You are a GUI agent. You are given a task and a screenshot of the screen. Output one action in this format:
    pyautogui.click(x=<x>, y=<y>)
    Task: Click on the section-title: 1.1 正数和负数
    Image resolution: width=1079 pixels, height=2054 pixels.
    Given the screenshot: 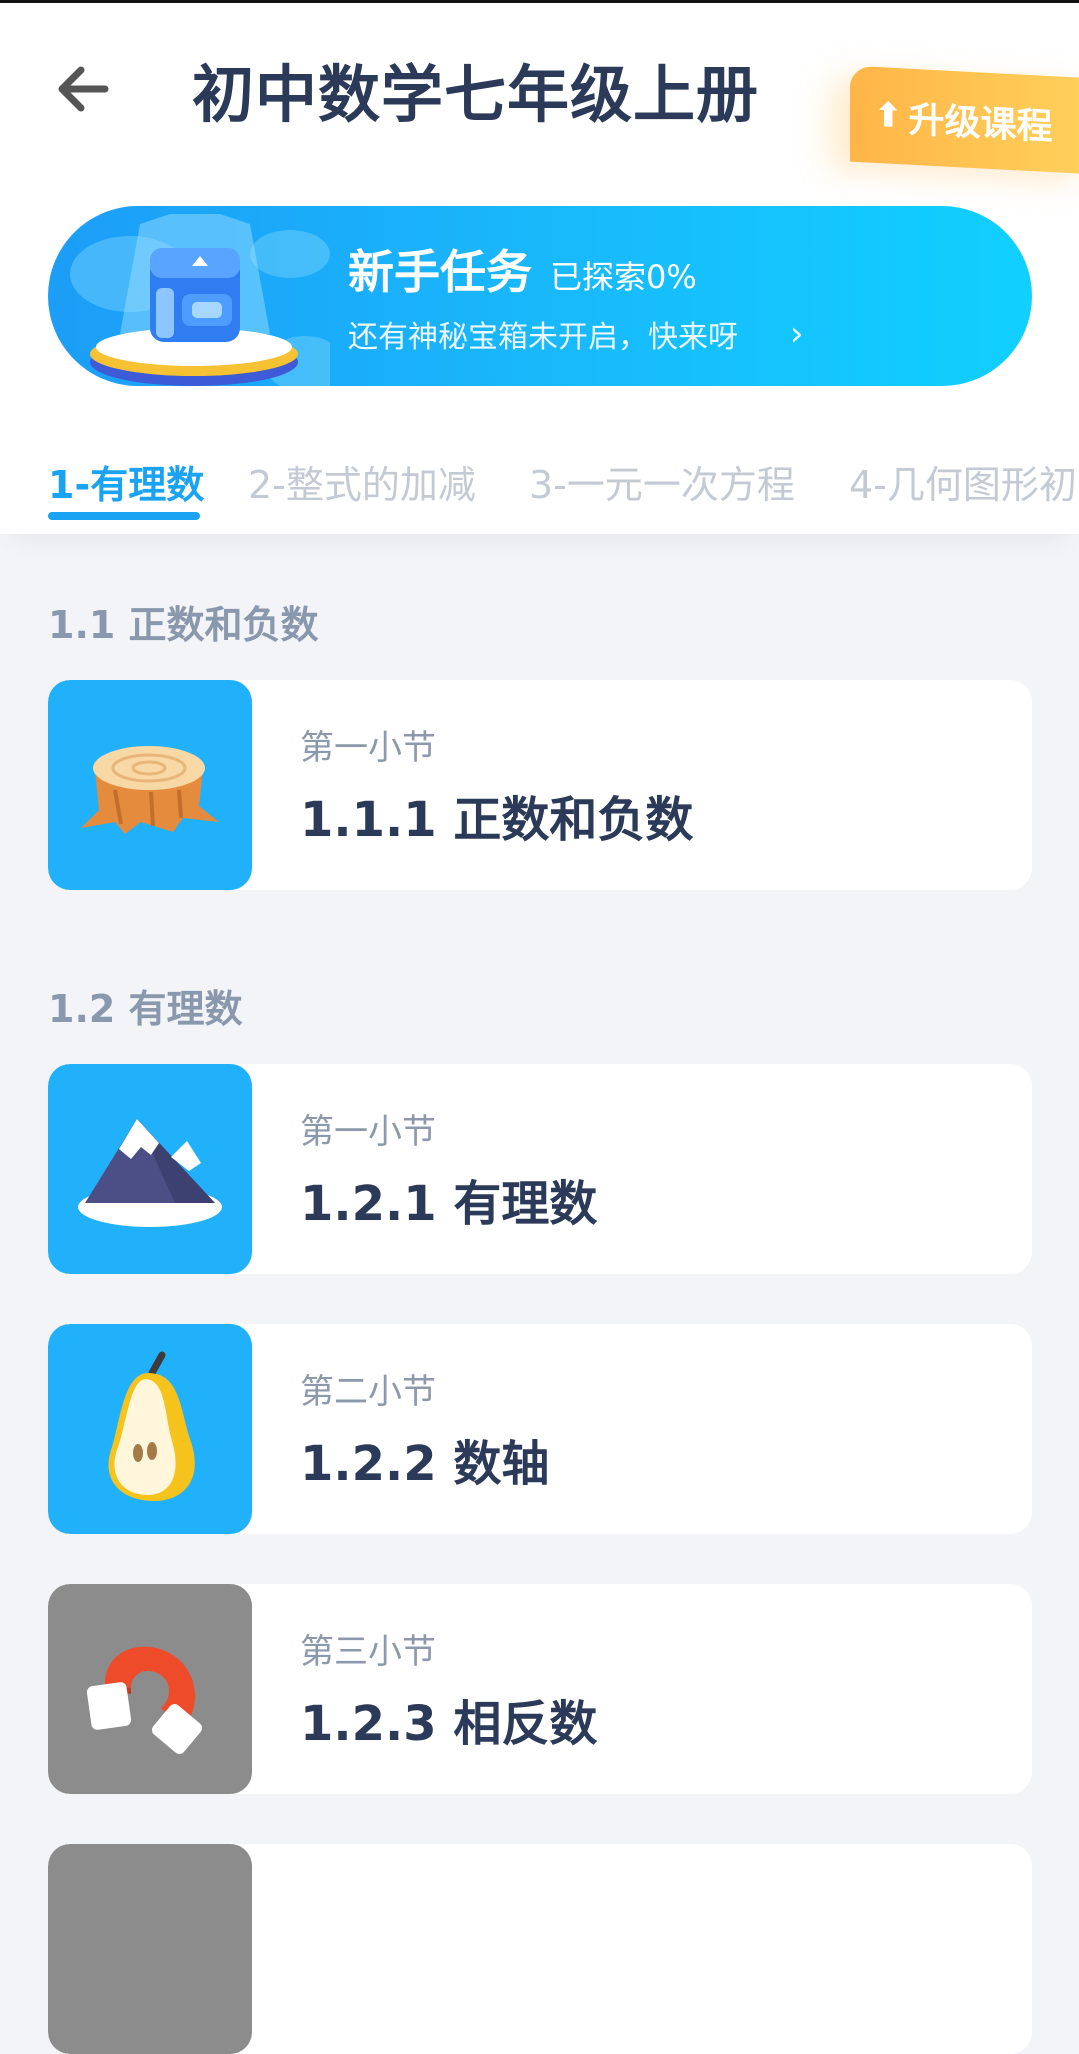 What is the action you would take?
    pyautogui.click(x=183, y=625)
    